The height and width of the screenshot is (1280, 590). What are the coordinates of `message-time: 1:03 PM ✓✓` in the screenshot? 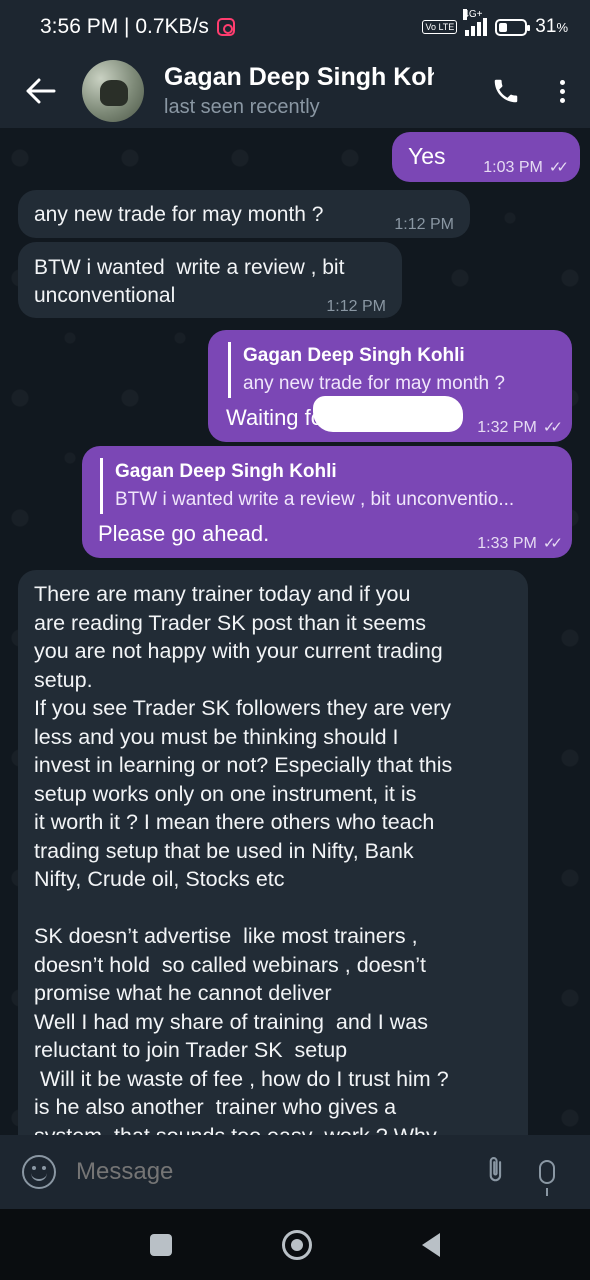 It's located at (526, 167).